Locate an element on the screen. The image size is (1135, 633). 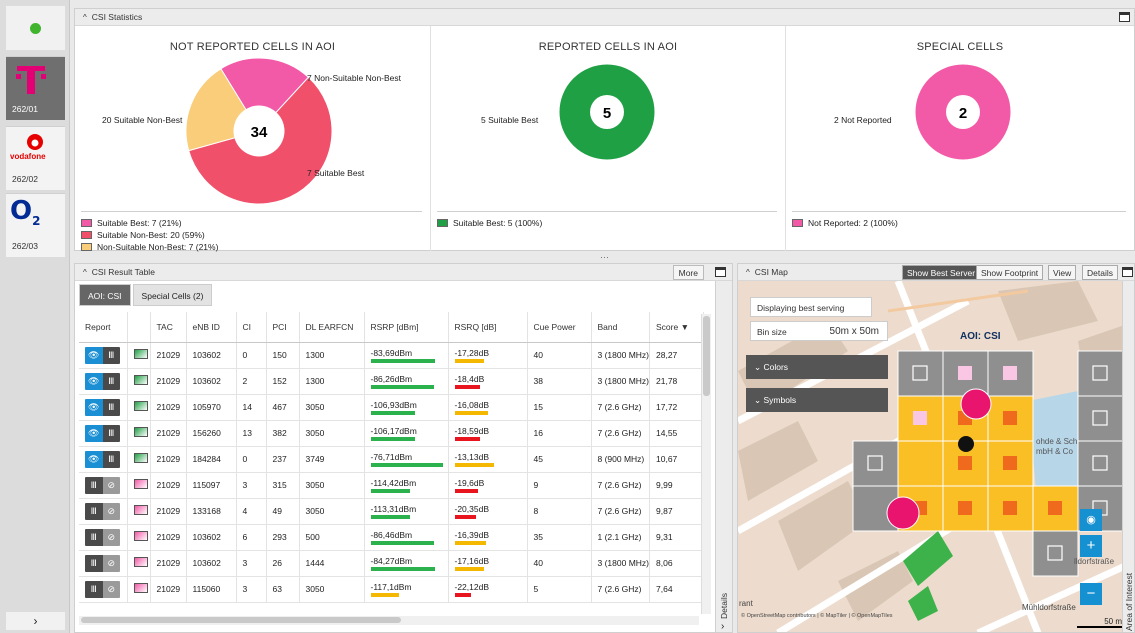
details-sidebar: Details › is located at coordinates (723, 456).